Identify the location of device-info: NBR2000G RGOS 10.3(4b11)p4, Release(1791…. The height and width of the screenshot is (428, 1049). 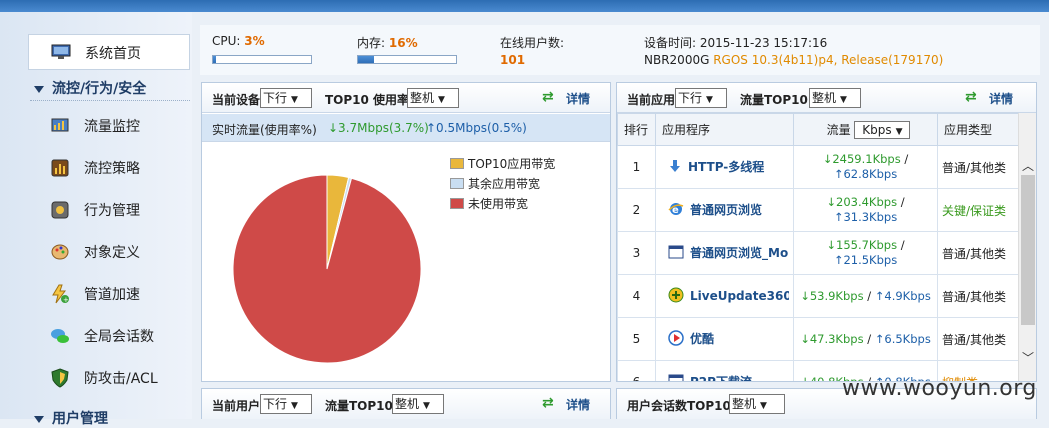
(793, 60).